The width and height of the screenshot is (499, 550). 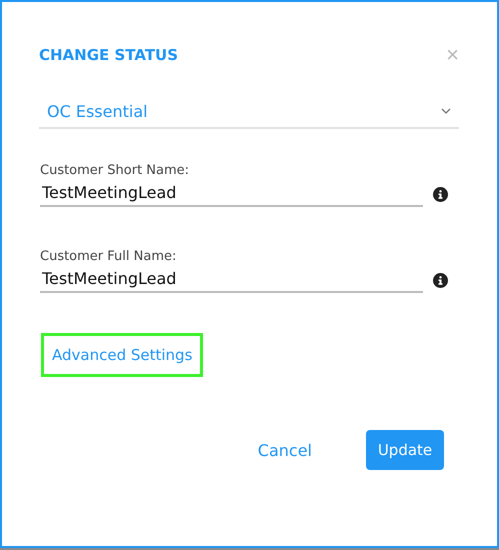 I want to click on chevron-down-icon, so click(x=446, y=111).